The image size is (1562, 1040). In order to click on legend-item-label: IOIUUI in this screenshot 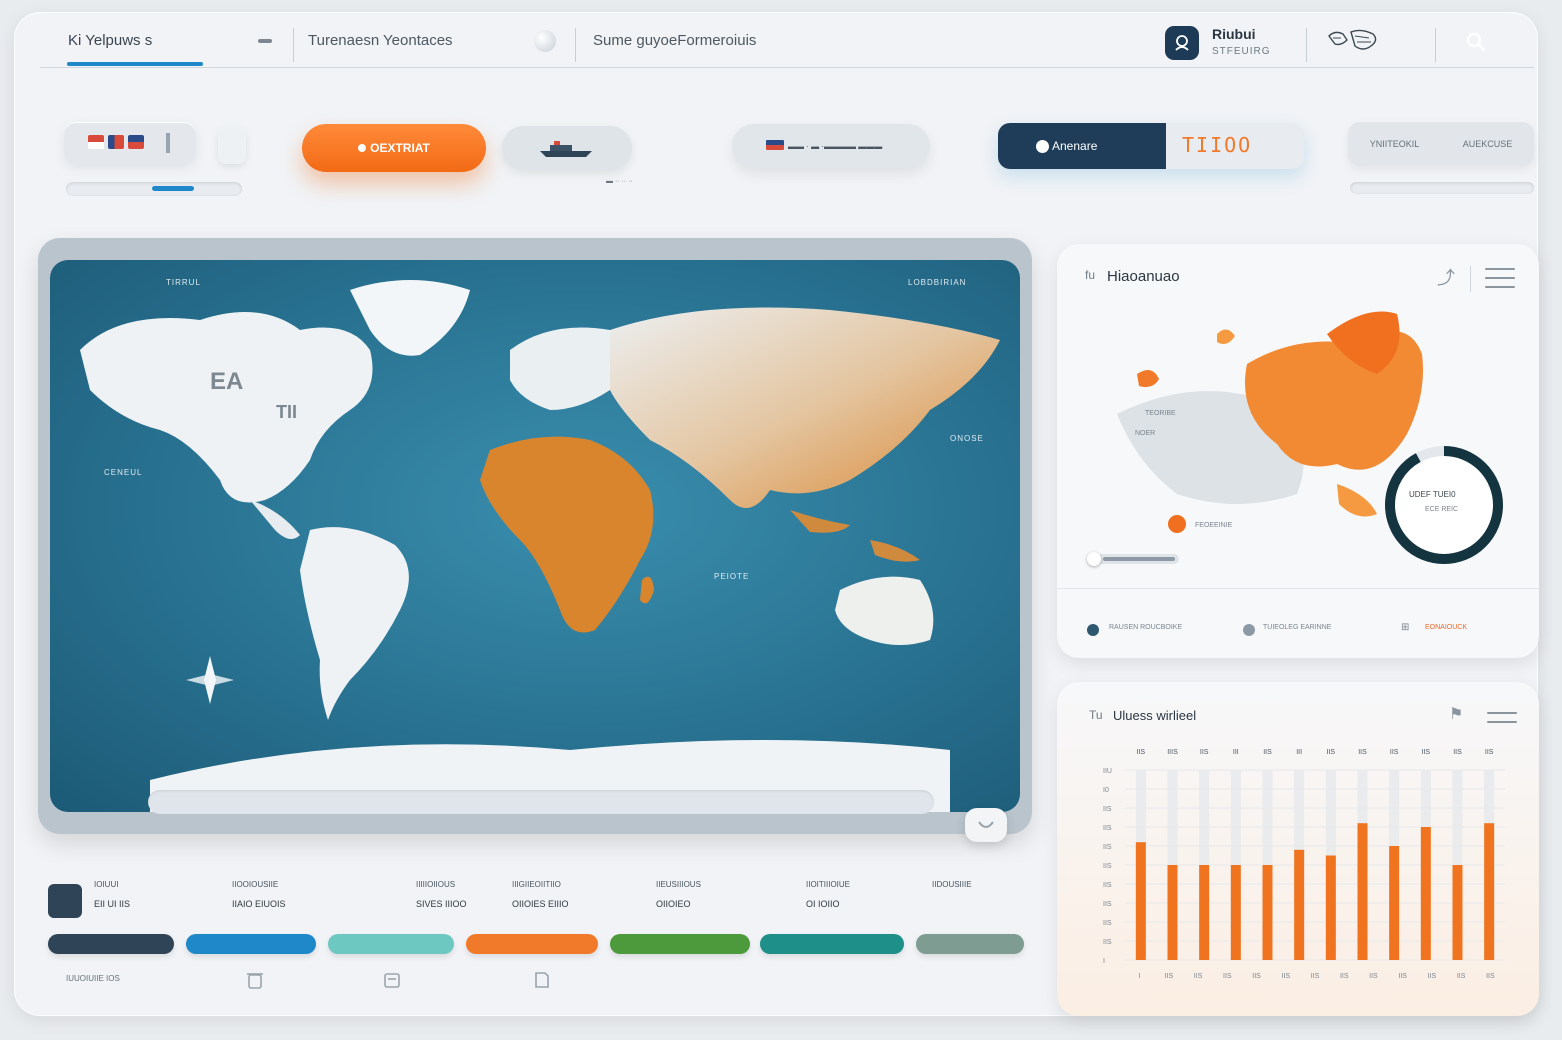, I will do `click(106, 884)`.